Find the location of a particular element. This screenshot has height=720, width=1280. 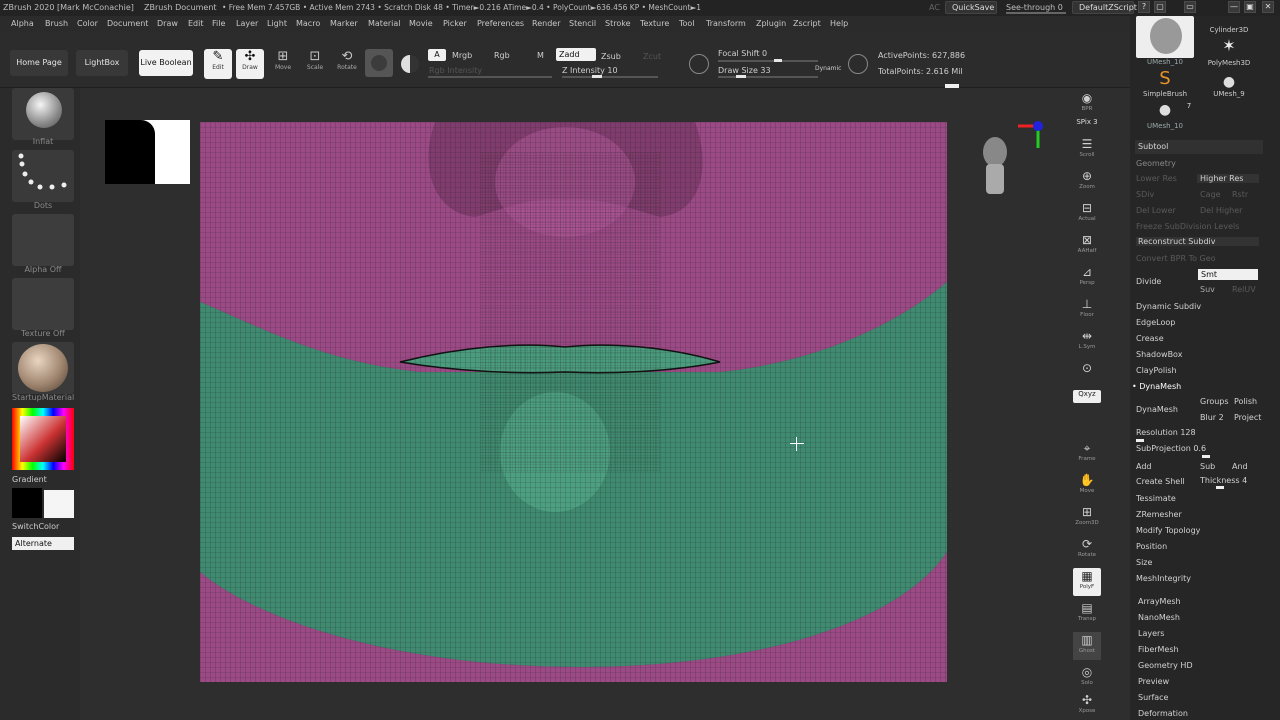

tool-thumb-simplebrush: SimpleBrush is located at coordinates (1165, 94).